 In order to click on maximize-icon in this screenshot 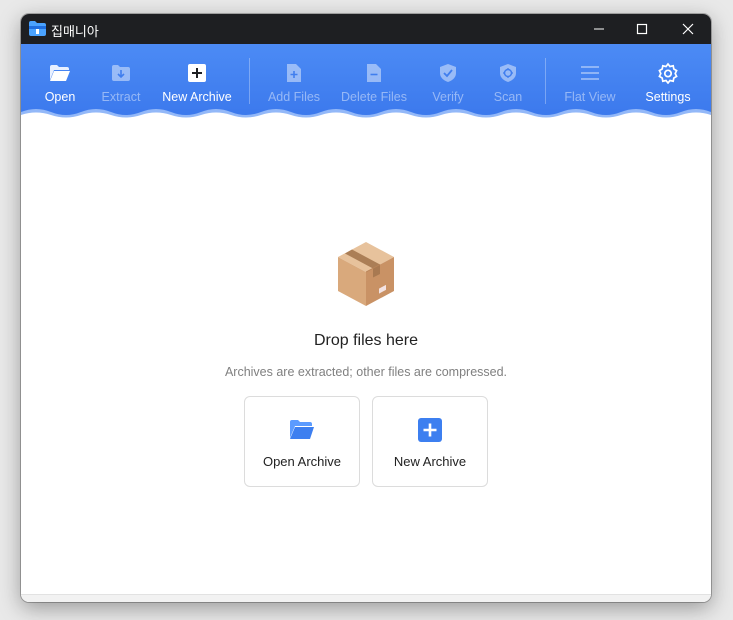, I will do `click(642, 29)`.